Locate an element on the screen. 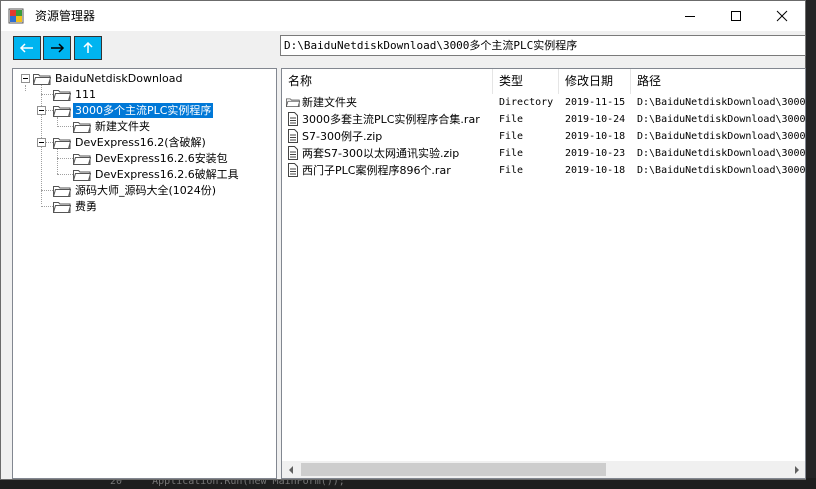  file-date: 2019-10-24 is located at coordinates (595, 119).